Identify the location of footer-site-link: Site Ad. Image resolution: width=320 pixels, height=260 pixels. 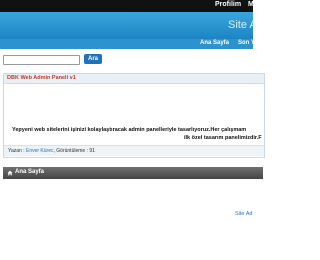
(243, 214).